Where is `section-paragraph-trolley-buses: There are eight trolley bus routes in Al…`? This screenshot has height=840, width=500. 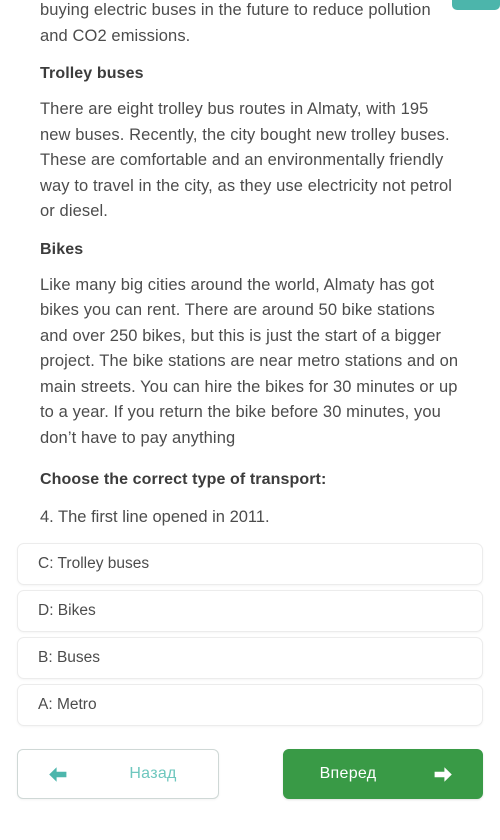 section-paragraph-trolley-buses: There are eight trolley bus routes in Al… is located at coordinates (246, 160).